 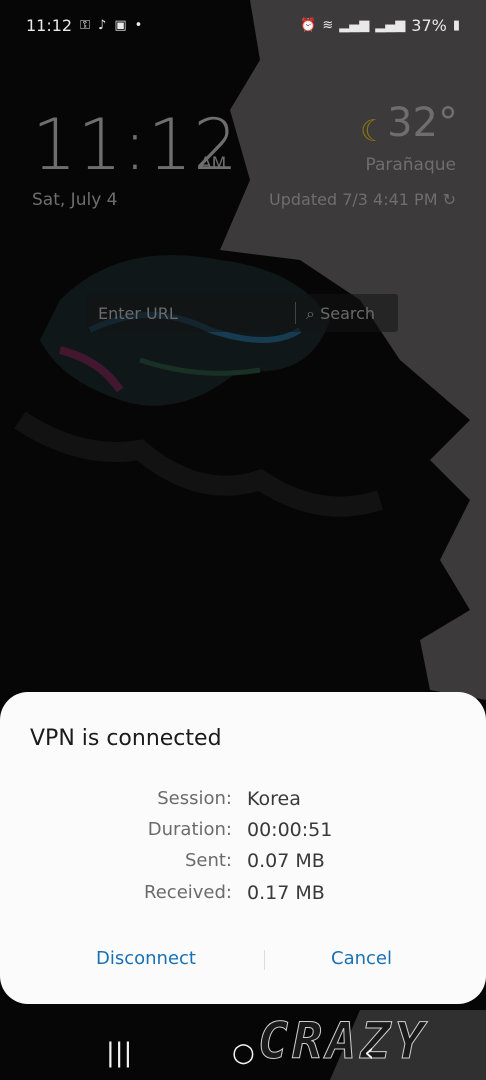 I want to click on info-value: 00:00:51, so click(x=290, y=830).